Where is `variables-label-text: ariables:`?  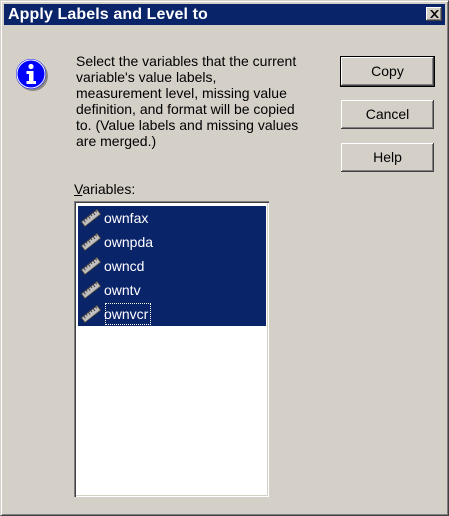
variables-label-text: ariables: is located at coordinates (109, 189).